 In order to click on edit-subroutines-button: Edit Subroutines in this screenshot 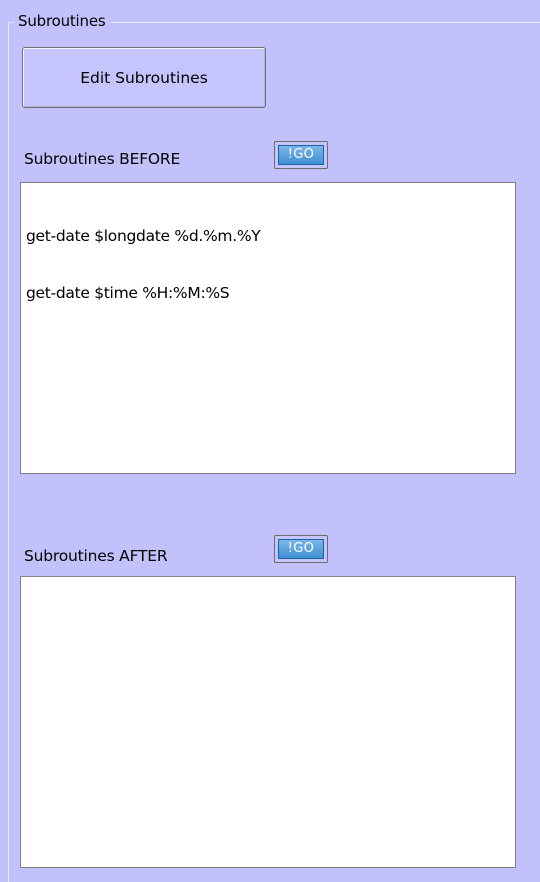, I will do `click(144, 77)`.